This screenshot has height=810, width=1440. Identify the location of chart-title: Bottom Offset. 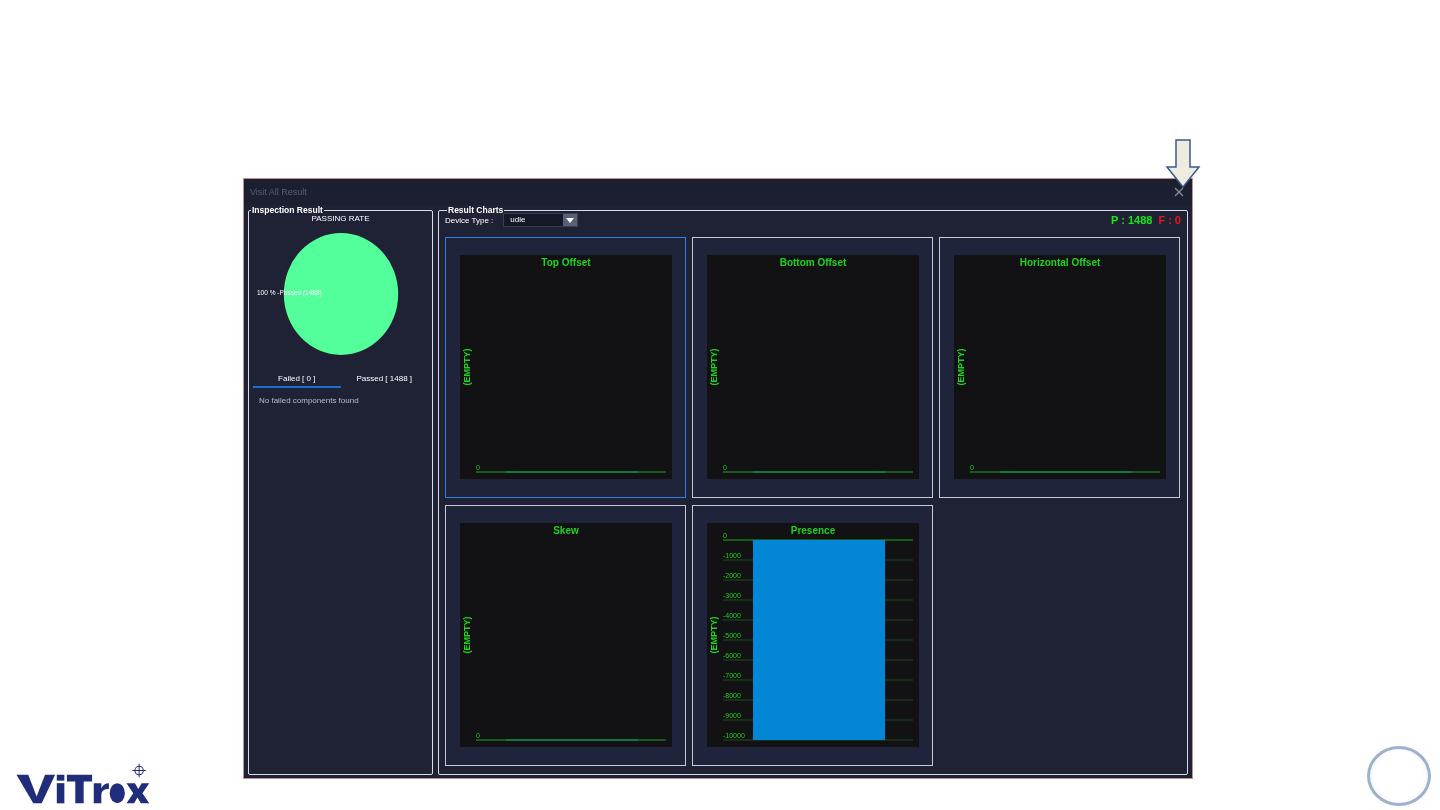
(812, 262).